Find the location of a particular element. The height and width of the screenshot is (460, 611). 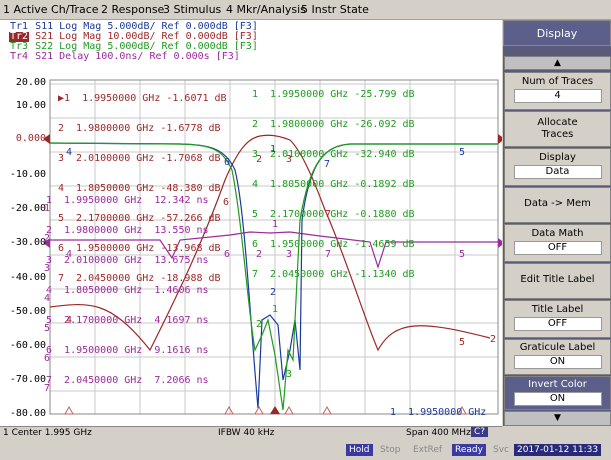

scroll-down-button: ▼ is located at coordinates (557, 418).